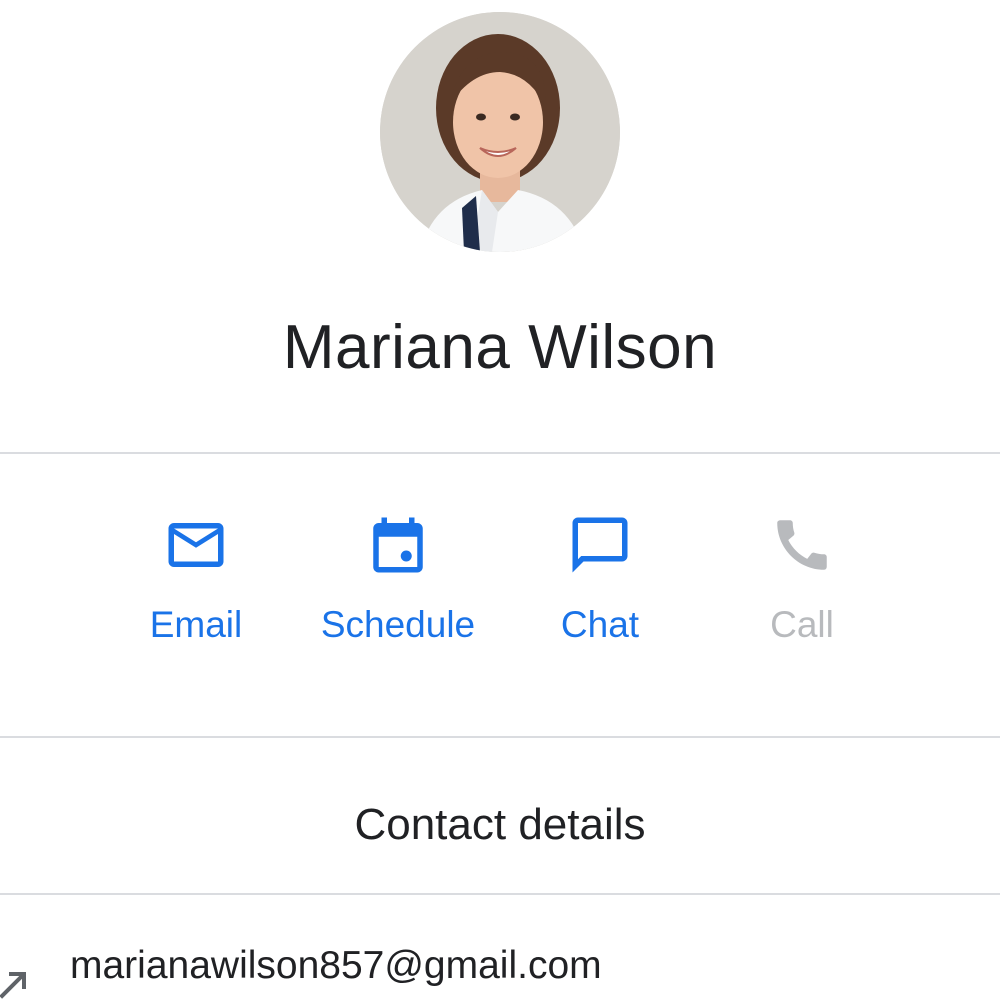  Describe the element at coordinates (13, 985) in the screenshot. I see `open-external-icon` at that location.